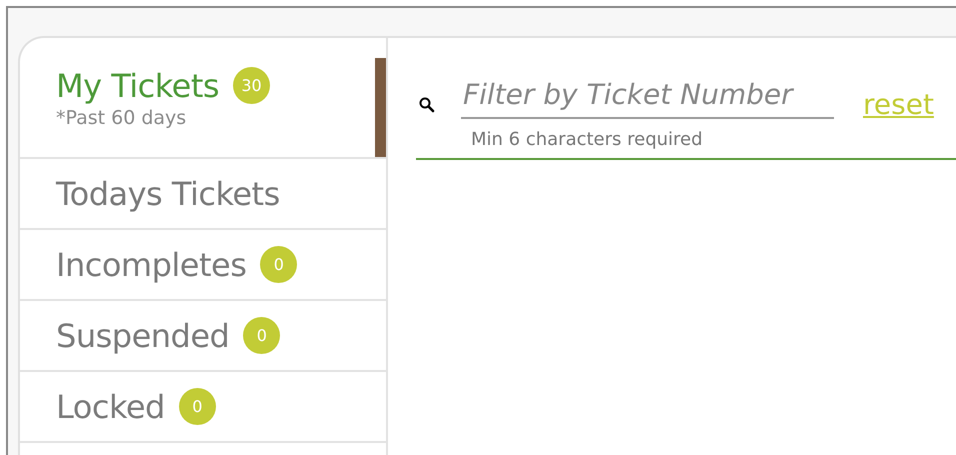 The image size is (956, 455). Describe the element at coordinates (203, 264) in the screenshot. I see `sidebar-item: Incompletes 0` at that location.